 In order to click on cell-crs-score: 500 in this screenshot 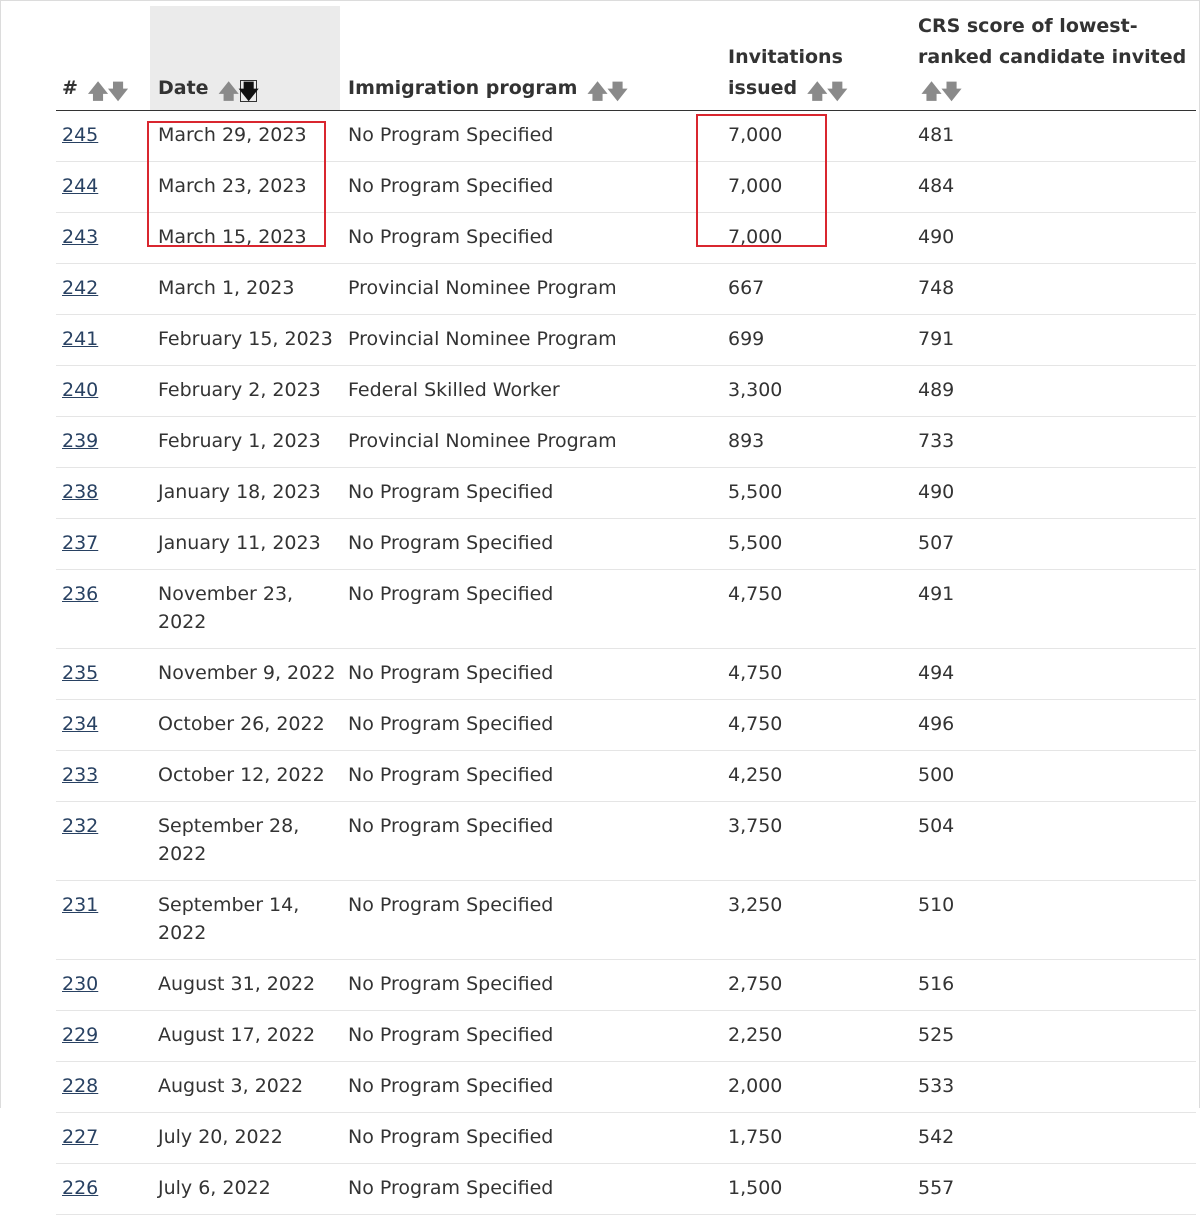, I will do `click(1053, 776)`.